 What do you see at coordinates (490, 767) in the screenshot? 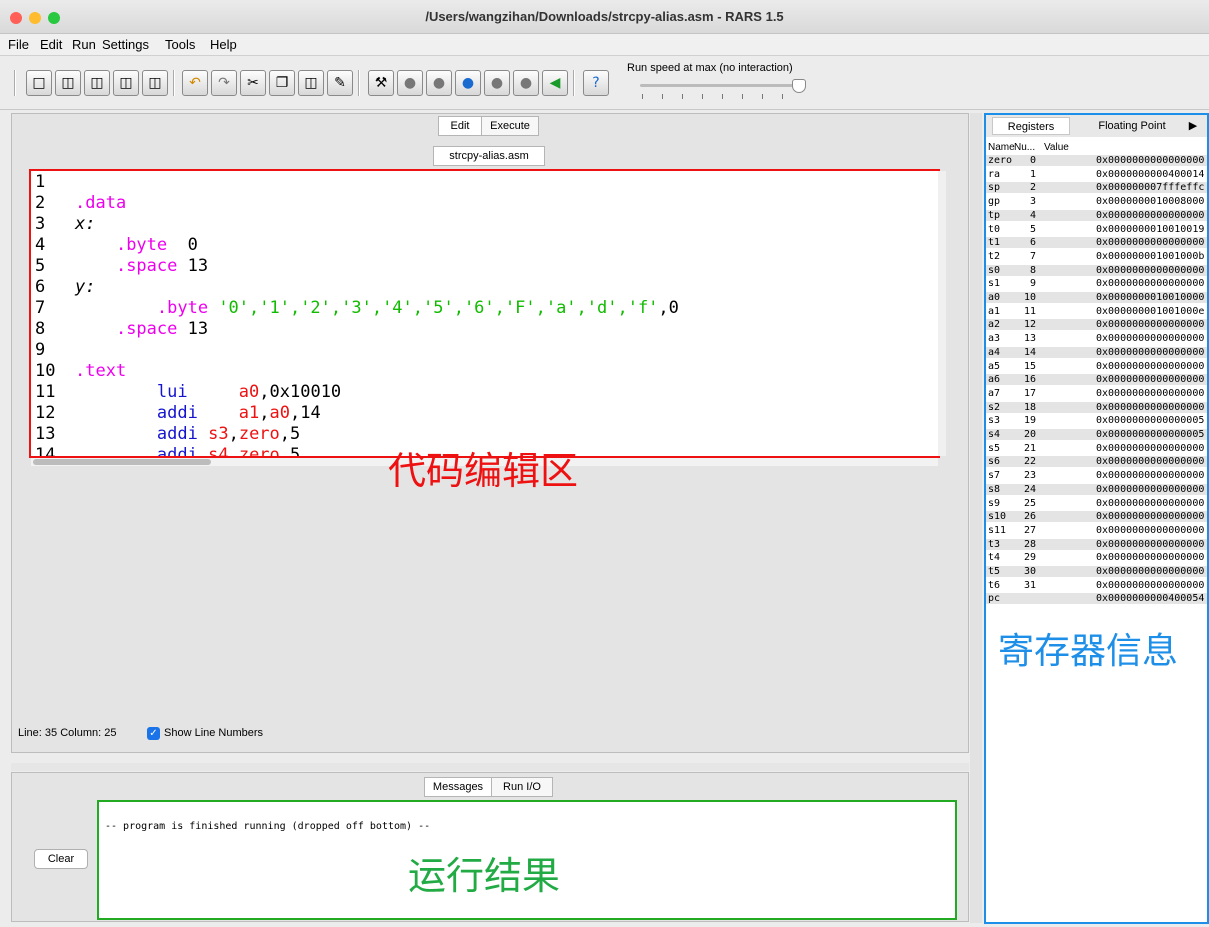
I see `pane-splitter` at bounding box center [490, 767].